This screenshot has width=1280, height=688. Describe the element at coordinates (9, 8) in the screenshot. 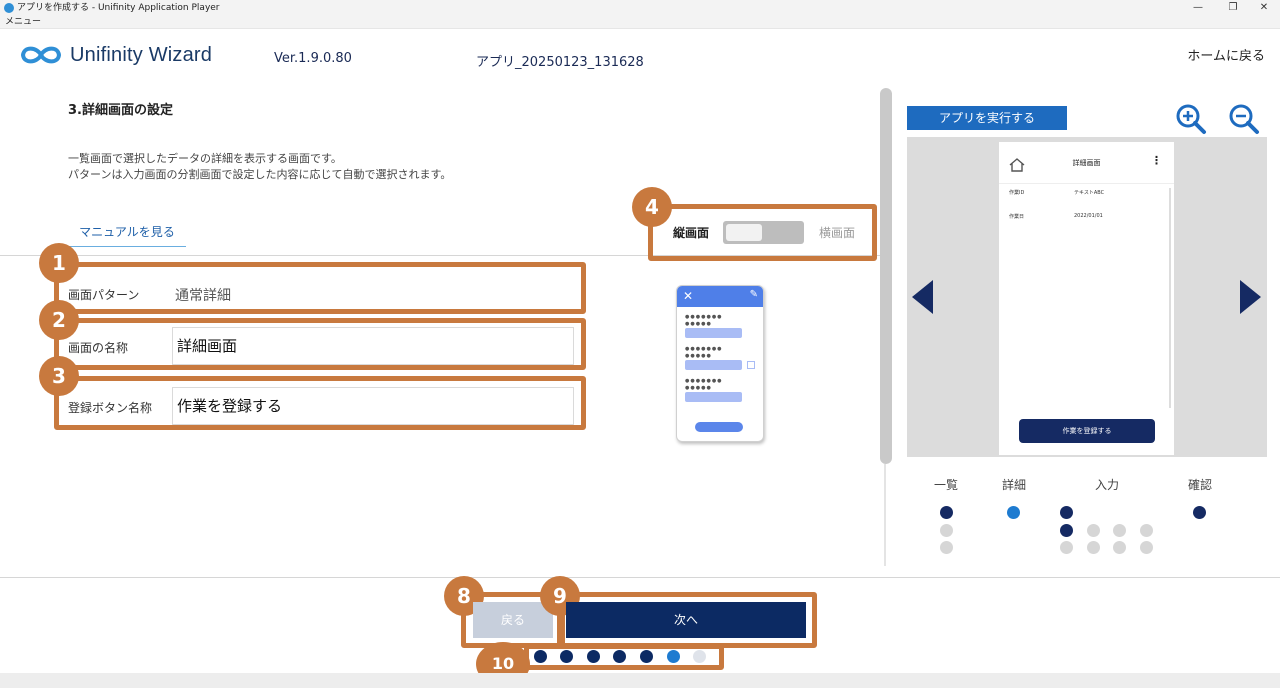

I see `app-icon` at that location.